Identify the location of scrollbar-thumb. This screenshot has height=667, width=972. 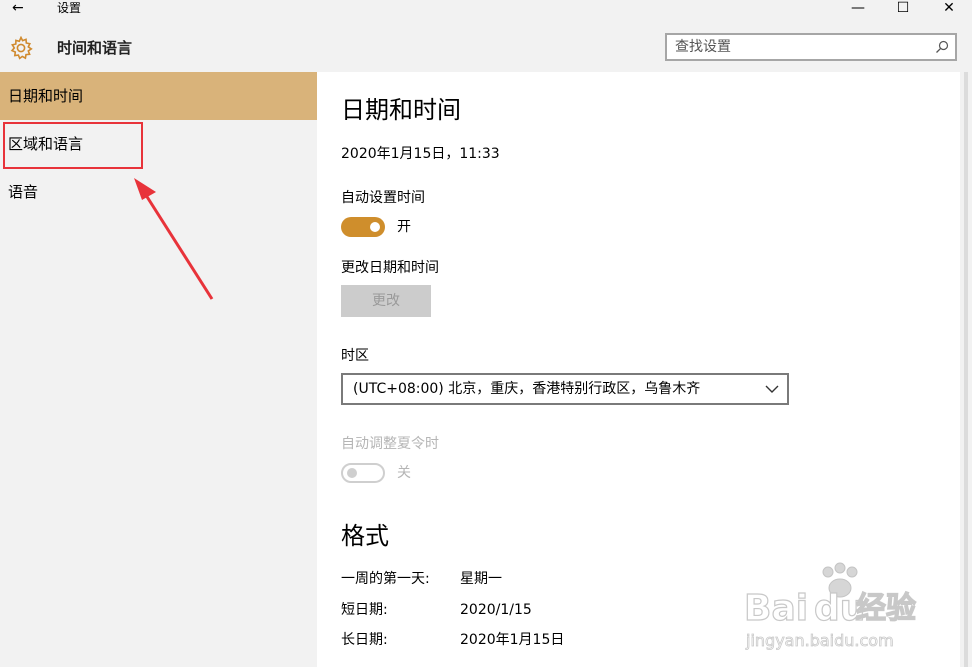
(966, 369).